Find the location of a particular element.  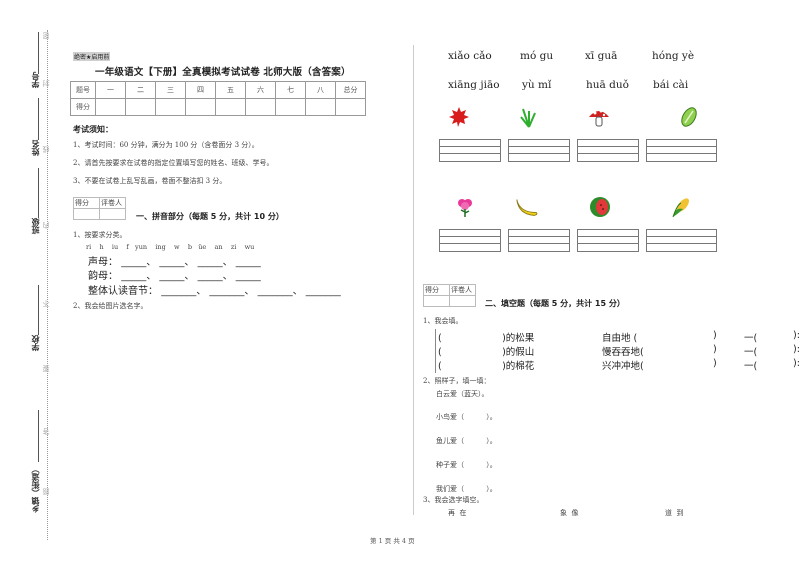

choice-pair: 象 像 is located at coordinates (569, 513).